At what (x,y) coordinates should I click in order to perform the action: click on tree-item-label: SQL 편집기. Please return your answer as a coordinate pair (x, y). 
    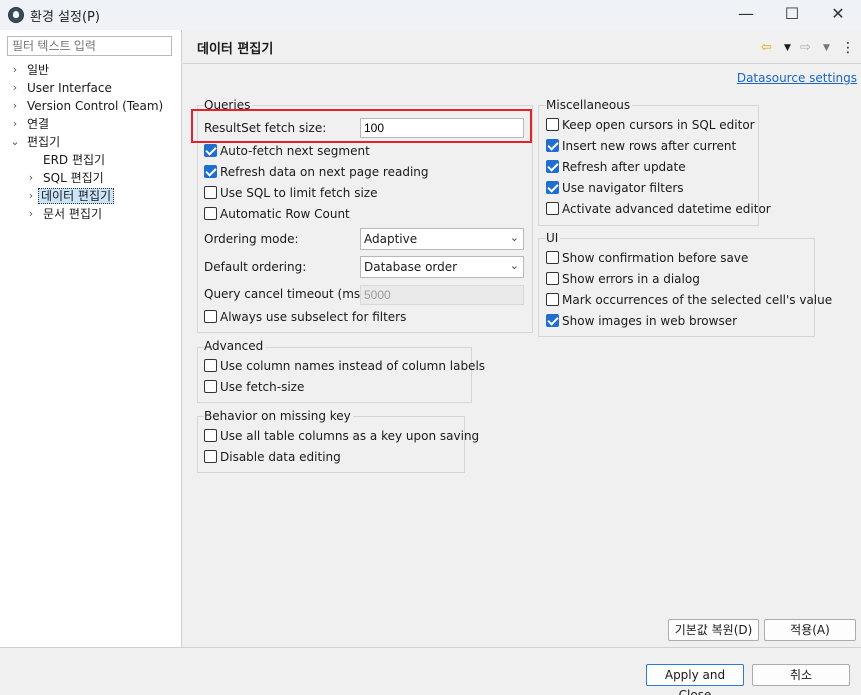
    Looking at the image, I should click on (73, 178).